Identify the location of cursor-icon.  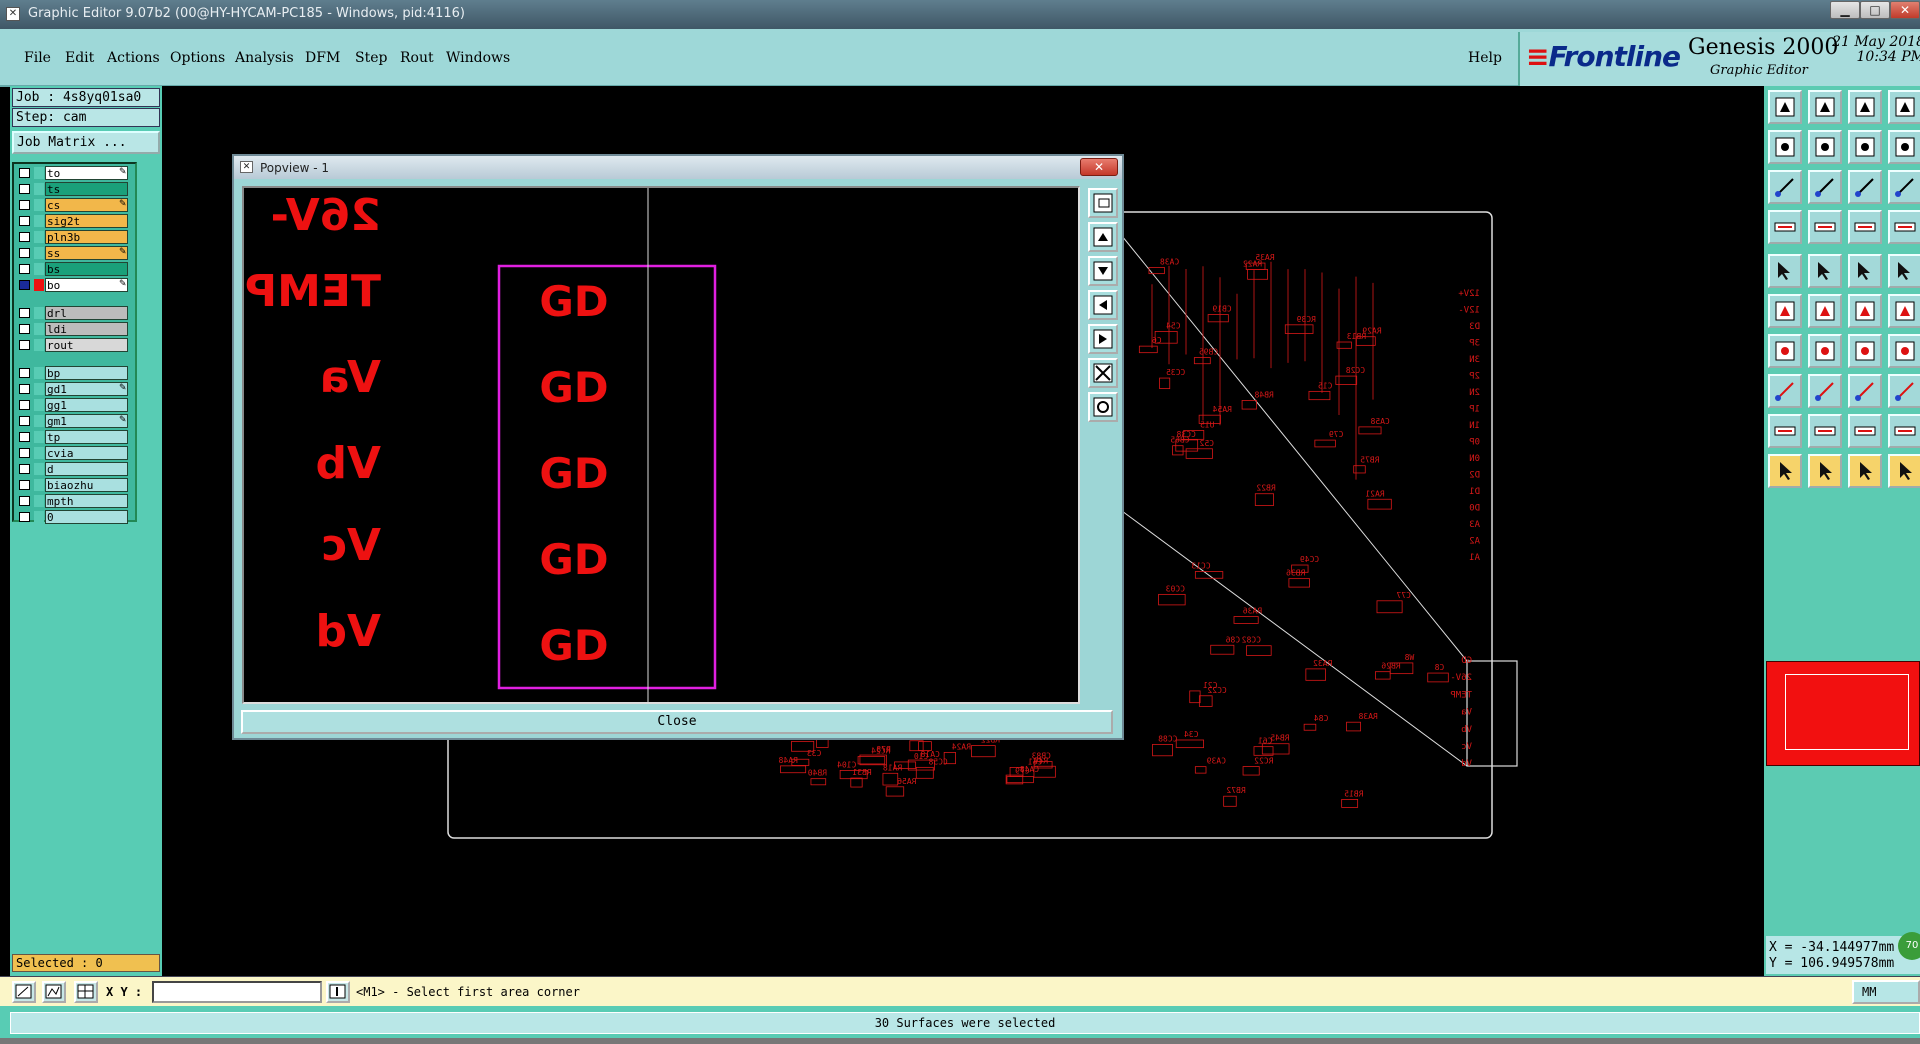
(338, 992).